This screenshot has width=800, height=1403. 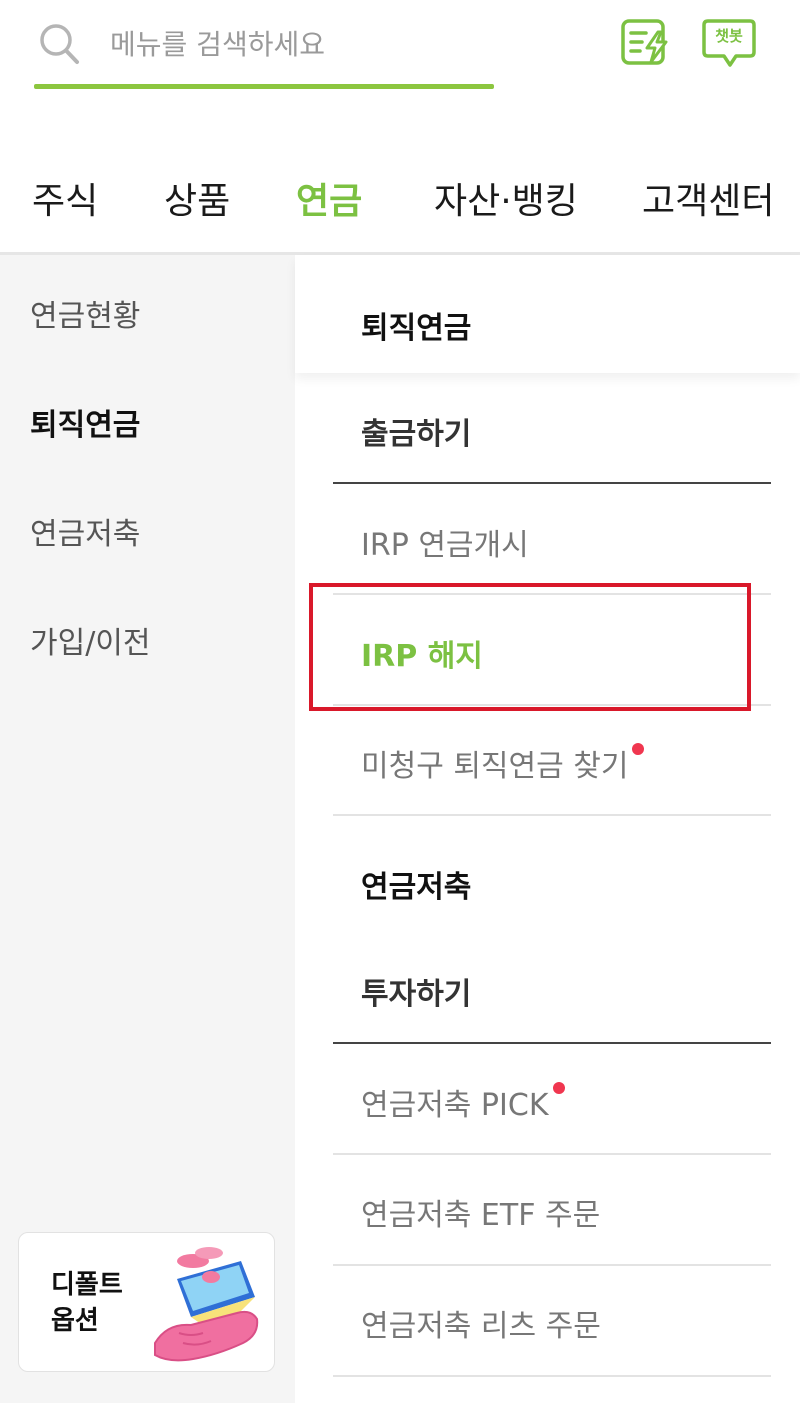 What do you see at coordinates (416, 887) in the screenshot?
I see `section-title-pension-savings: 연금저축` at bounding box center [416, 887].